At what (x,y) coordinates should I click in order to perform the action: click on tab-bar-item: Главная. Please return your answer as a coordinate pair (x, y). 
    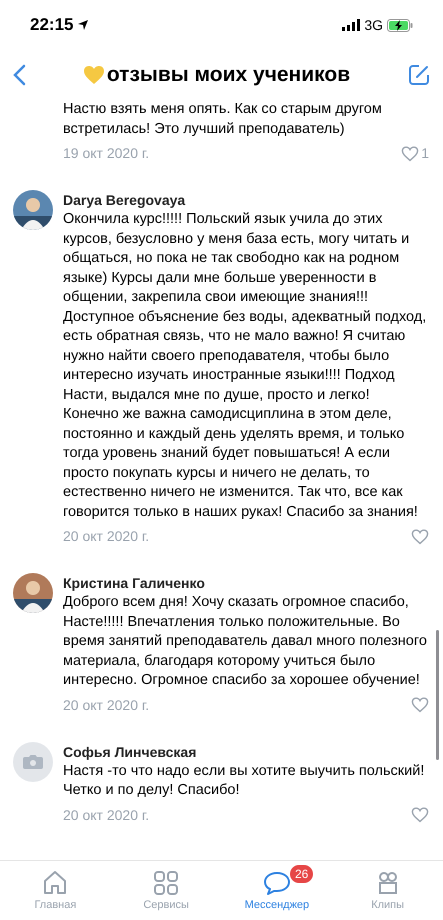
    Looking at the image, I should click on (55, 890).